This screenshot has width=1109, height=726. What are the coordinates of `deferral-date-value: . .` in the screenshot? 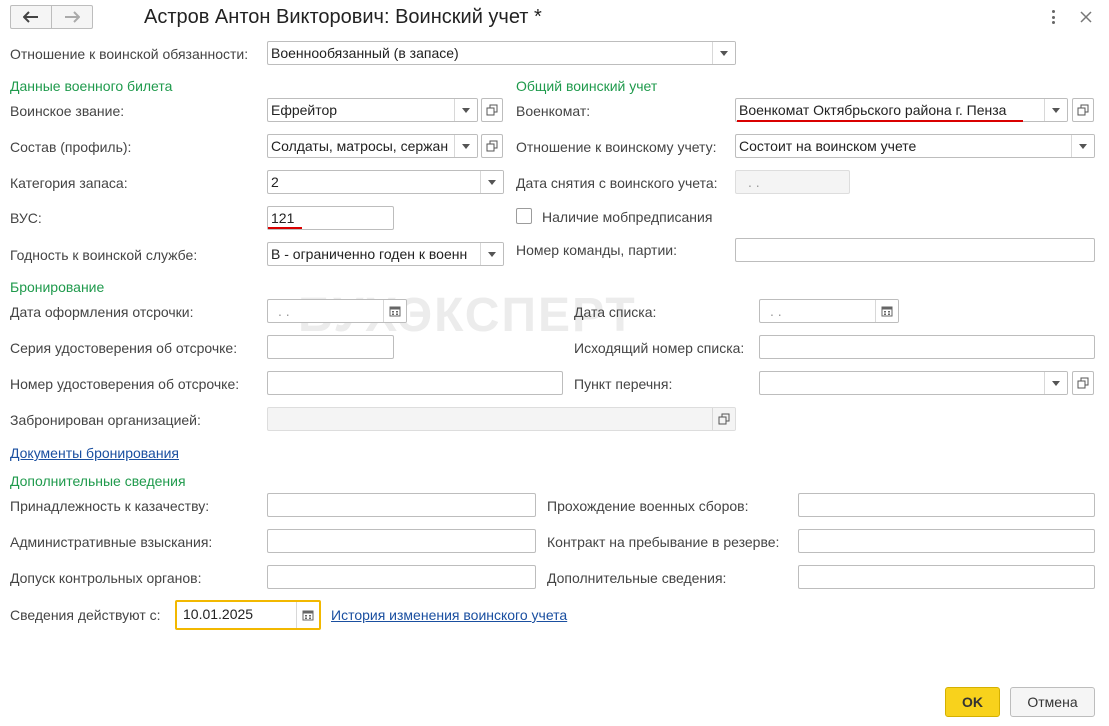 It's located at (284, 311).